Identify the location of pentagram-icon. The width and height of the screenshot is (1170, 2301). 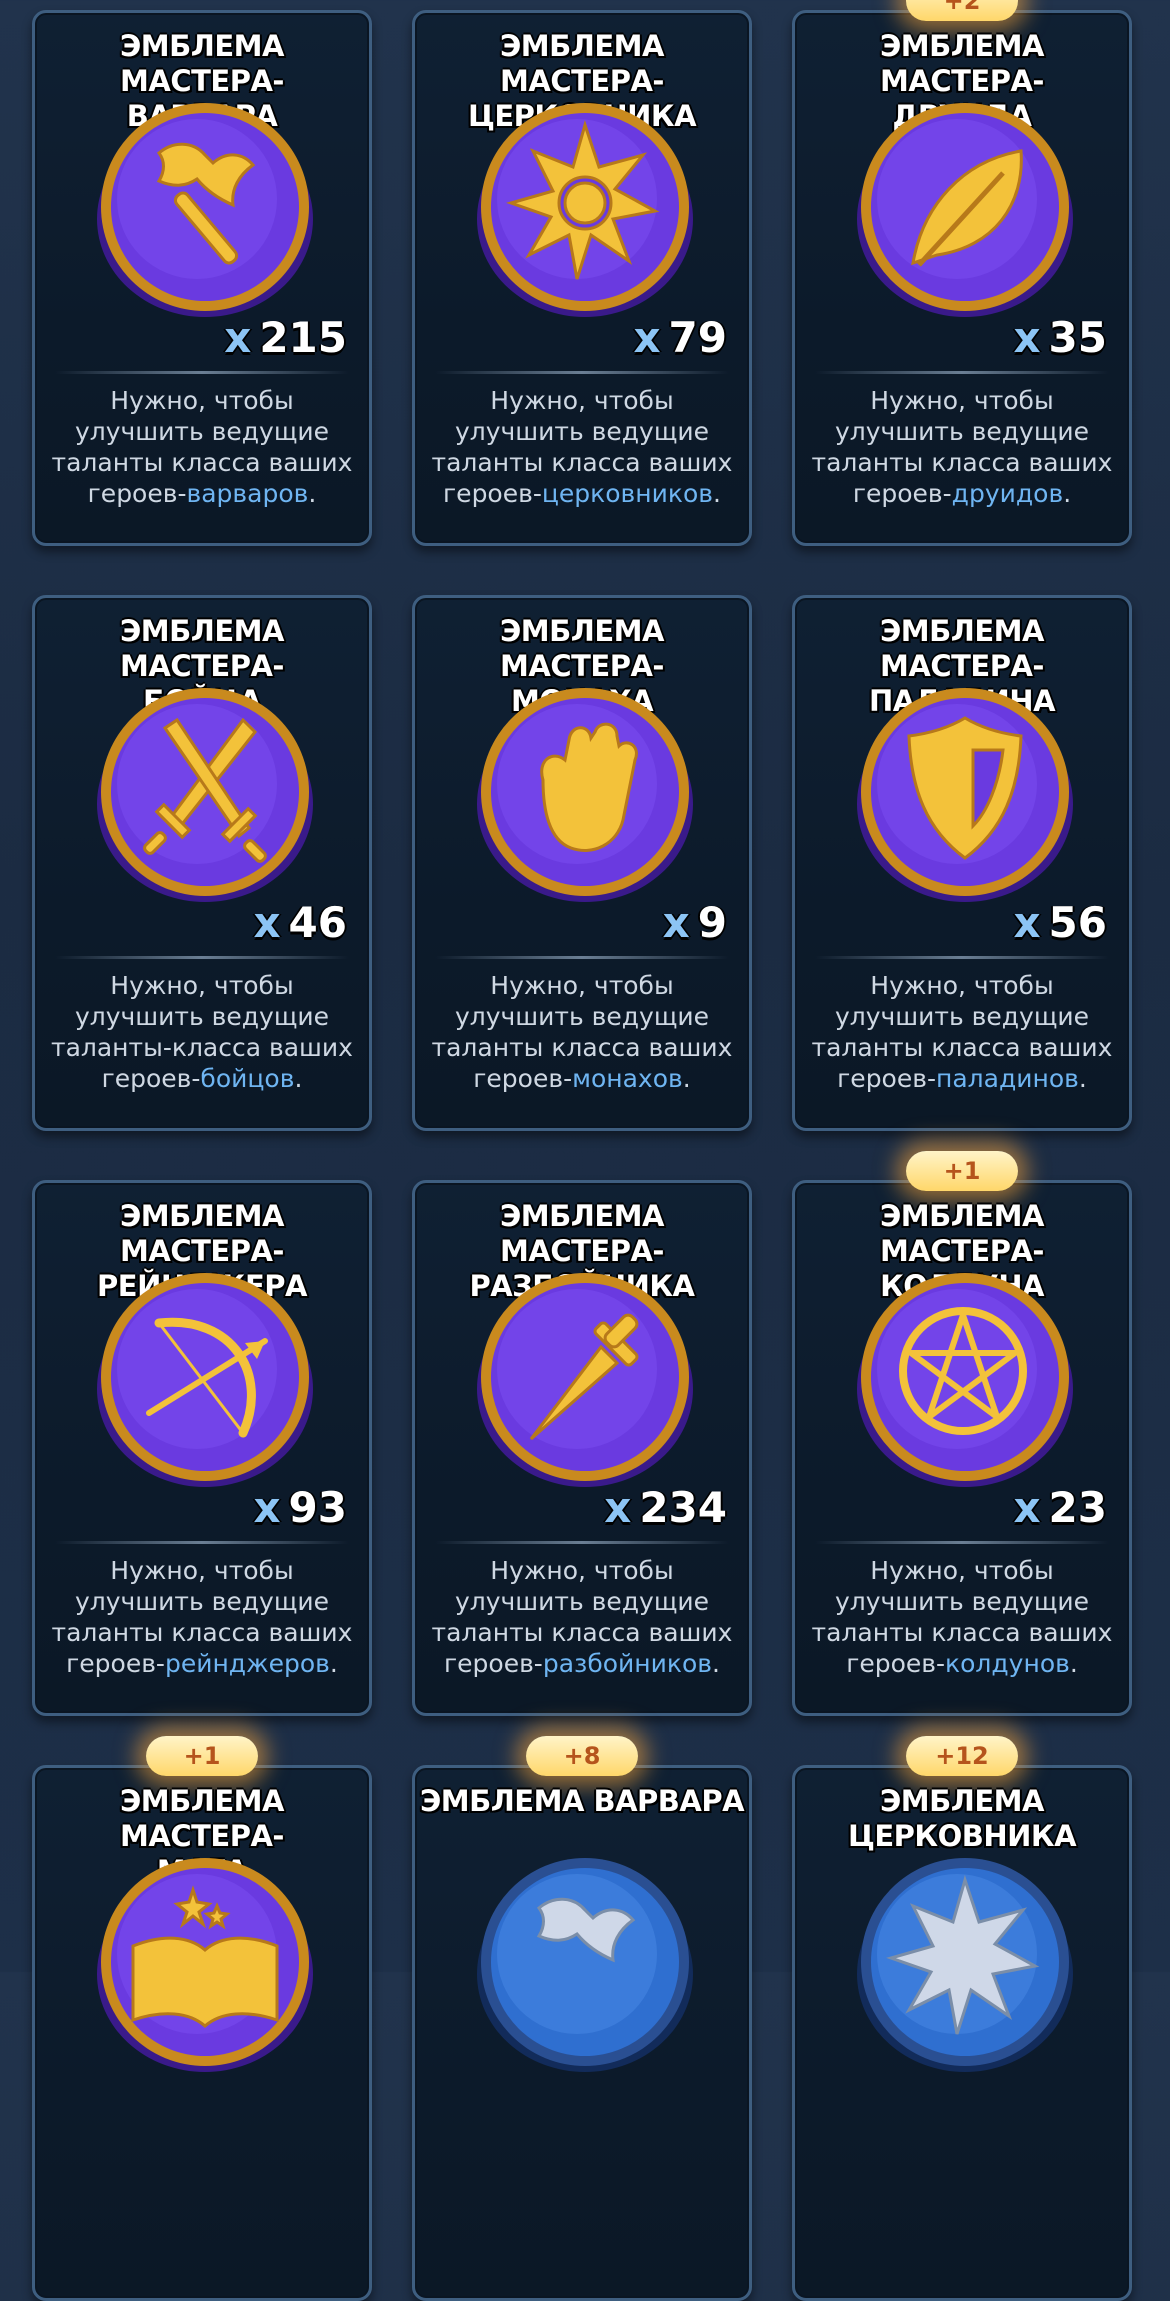
(965, 1377).